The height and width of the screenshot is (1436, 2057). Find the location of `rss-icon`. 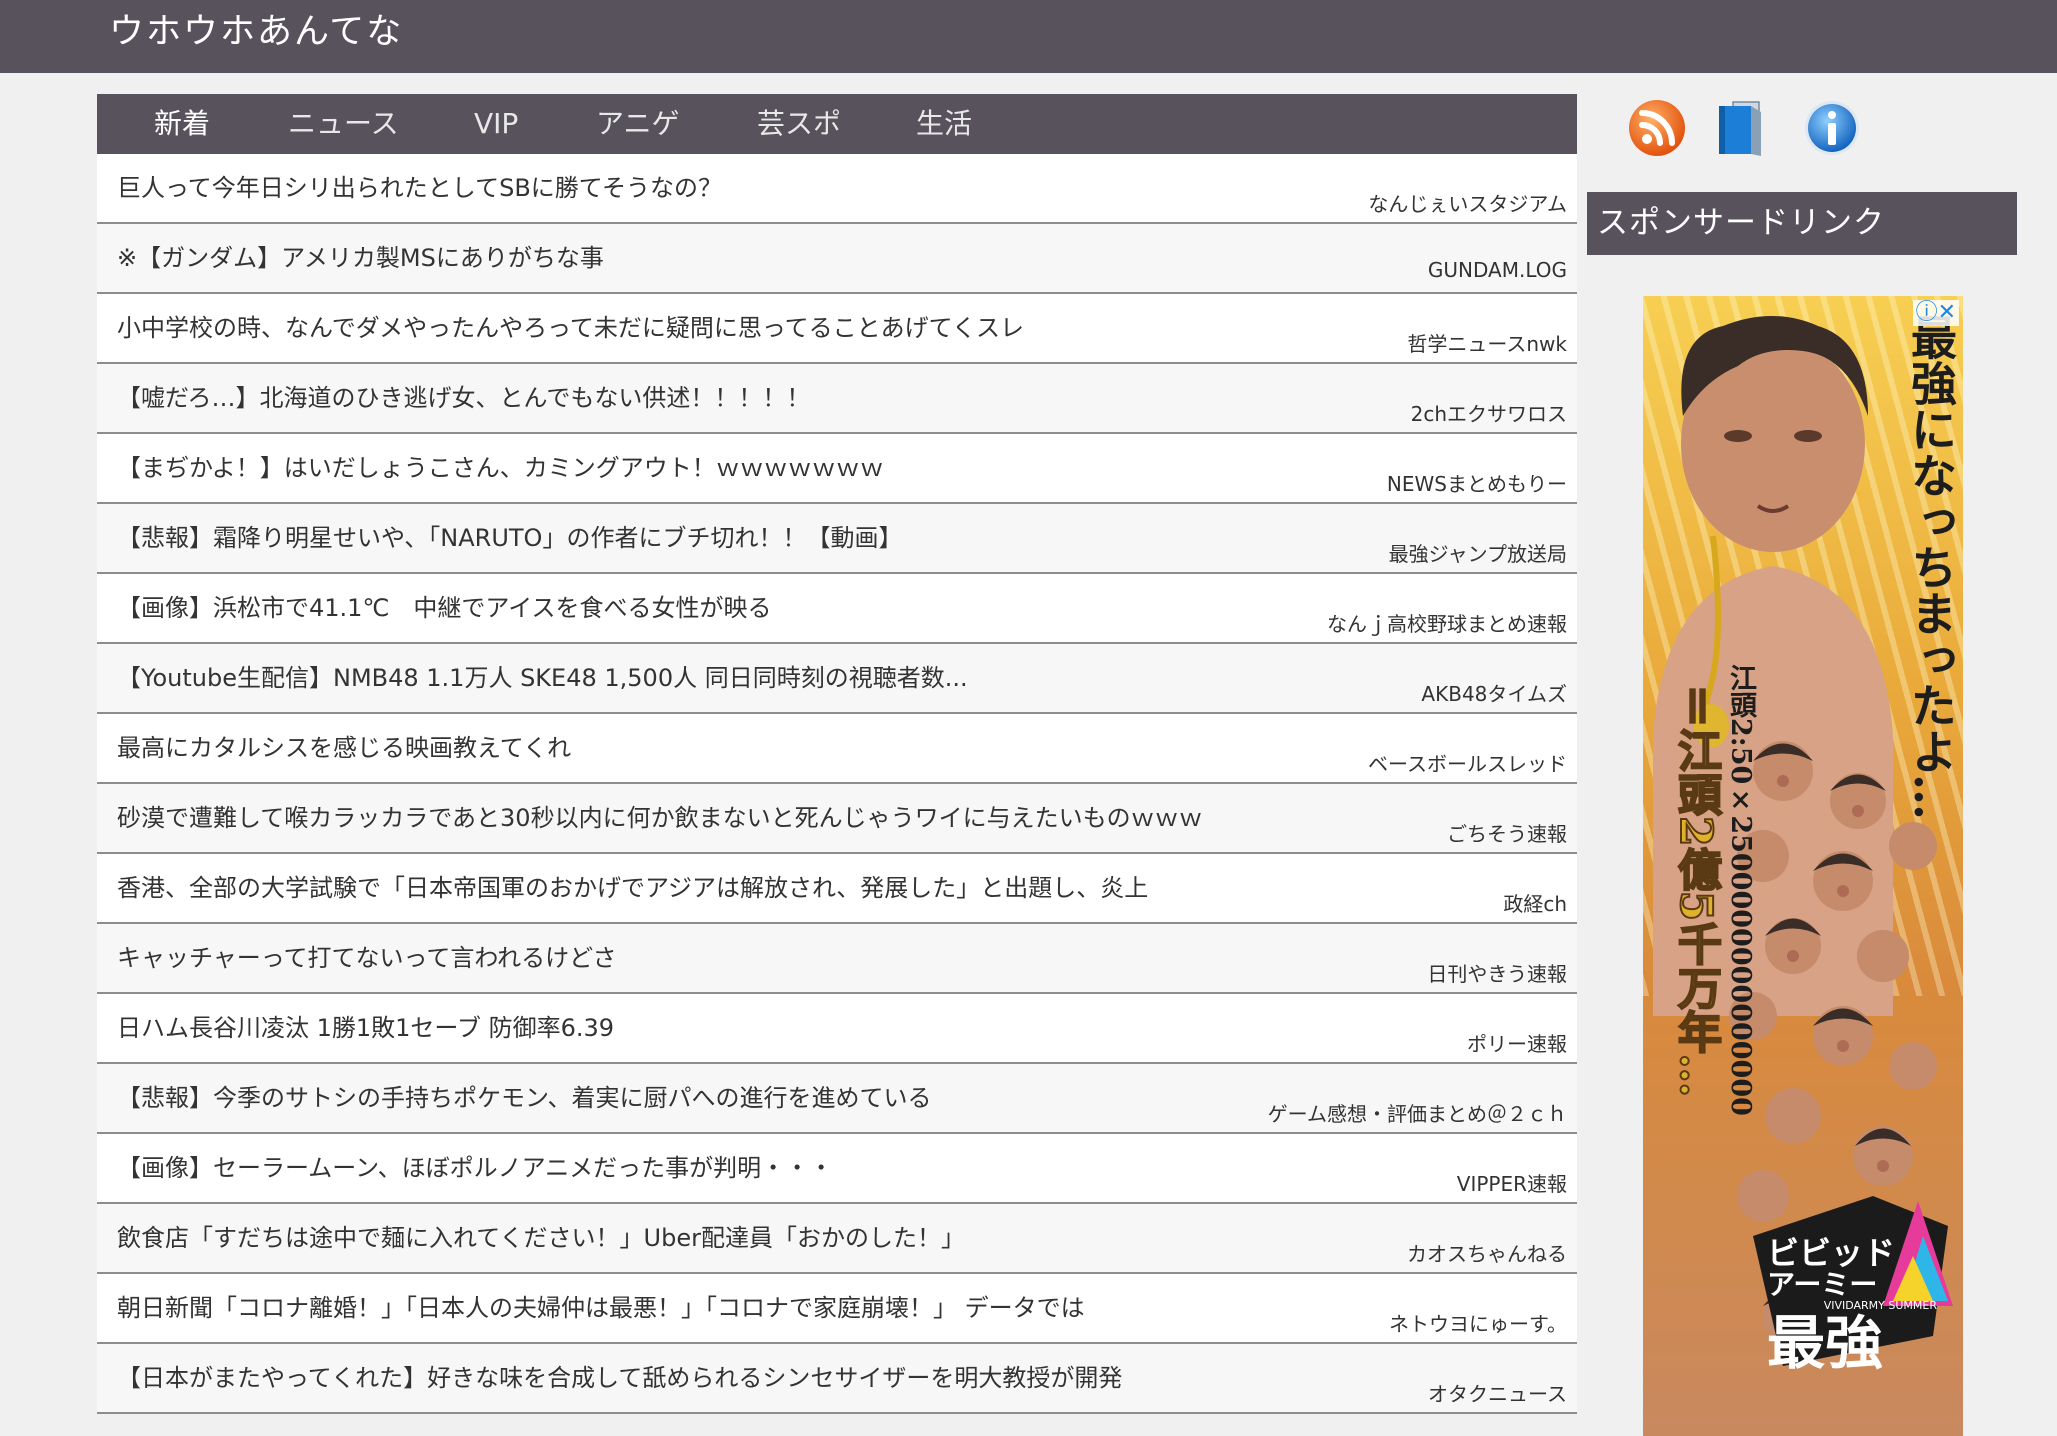

rss-icon is located at coordinates (1657, 128).